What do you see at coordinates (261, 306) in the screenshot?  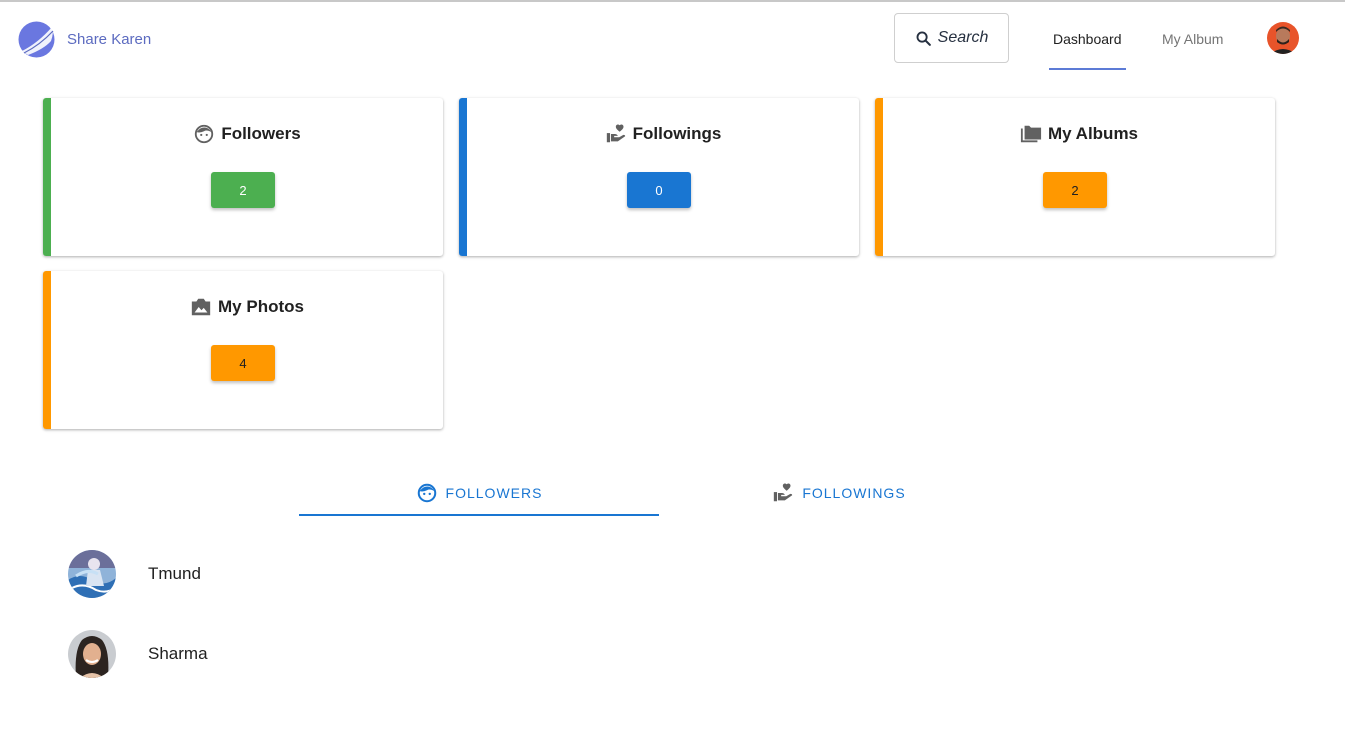 I see `card-title-text: My Photos` at bounding box center [261, 306].